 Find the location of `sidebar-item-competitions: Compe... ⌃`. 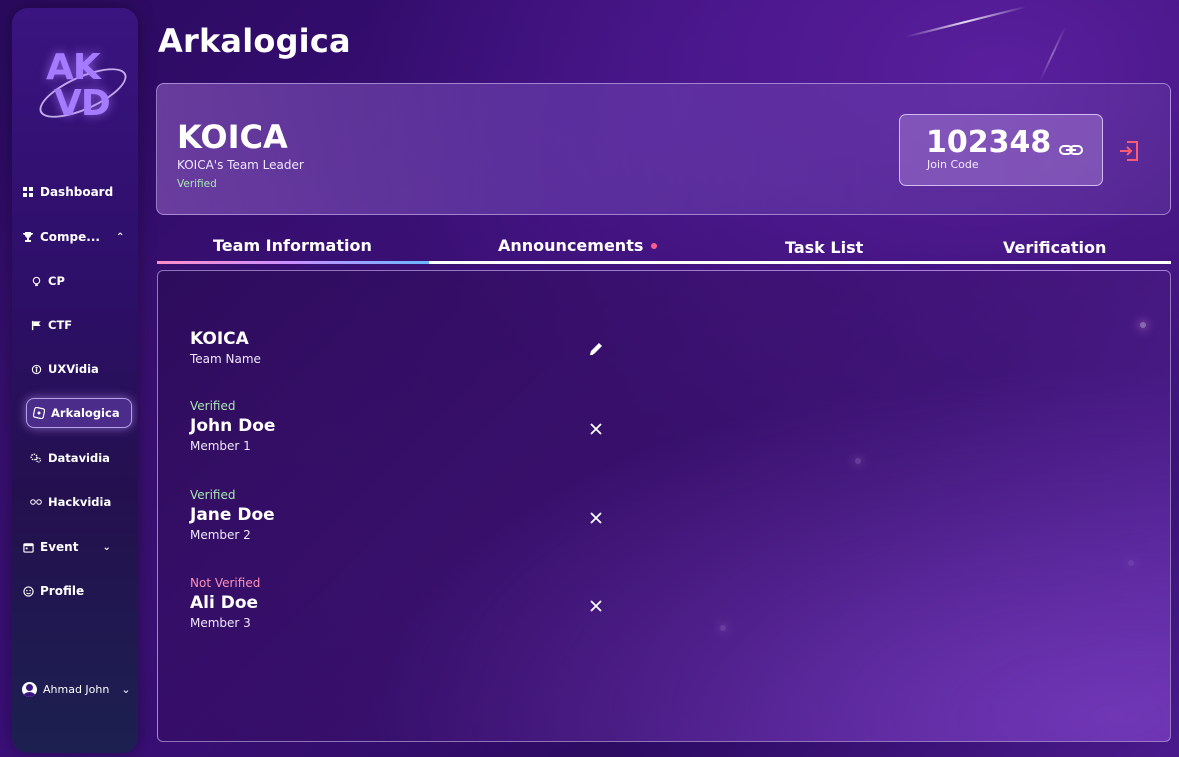

sidebar-item-competitions: Compe... ⌃ is located at coordinates (73, 237).